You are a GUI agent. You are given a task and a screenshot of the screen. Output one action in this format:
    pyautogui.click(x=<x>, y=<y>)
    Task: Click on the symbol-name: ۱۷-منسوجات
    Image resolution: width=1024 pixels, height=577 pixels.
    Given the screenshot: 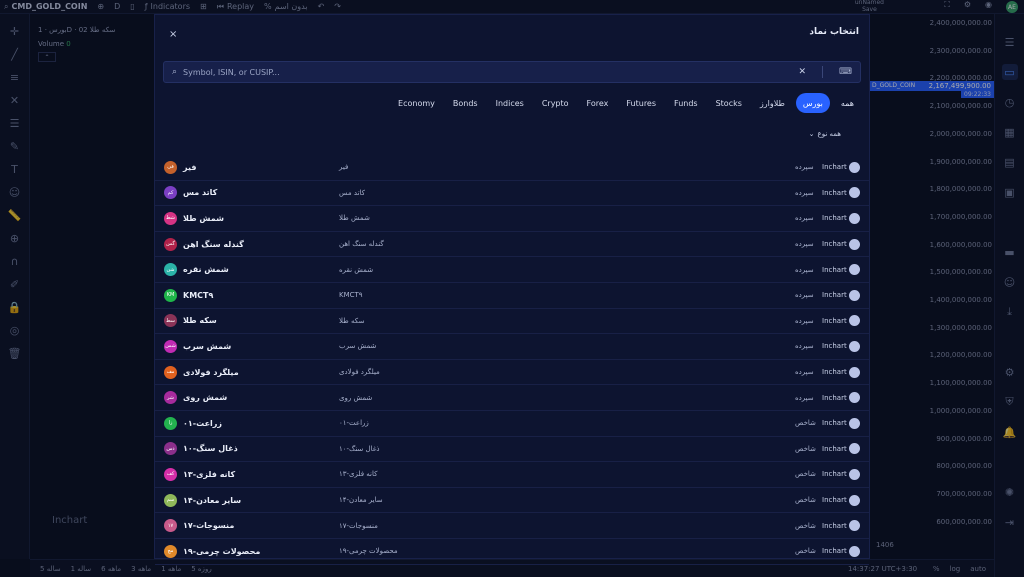 What is the action you would take?
    pyautogui.click(x=209, y=526)
    